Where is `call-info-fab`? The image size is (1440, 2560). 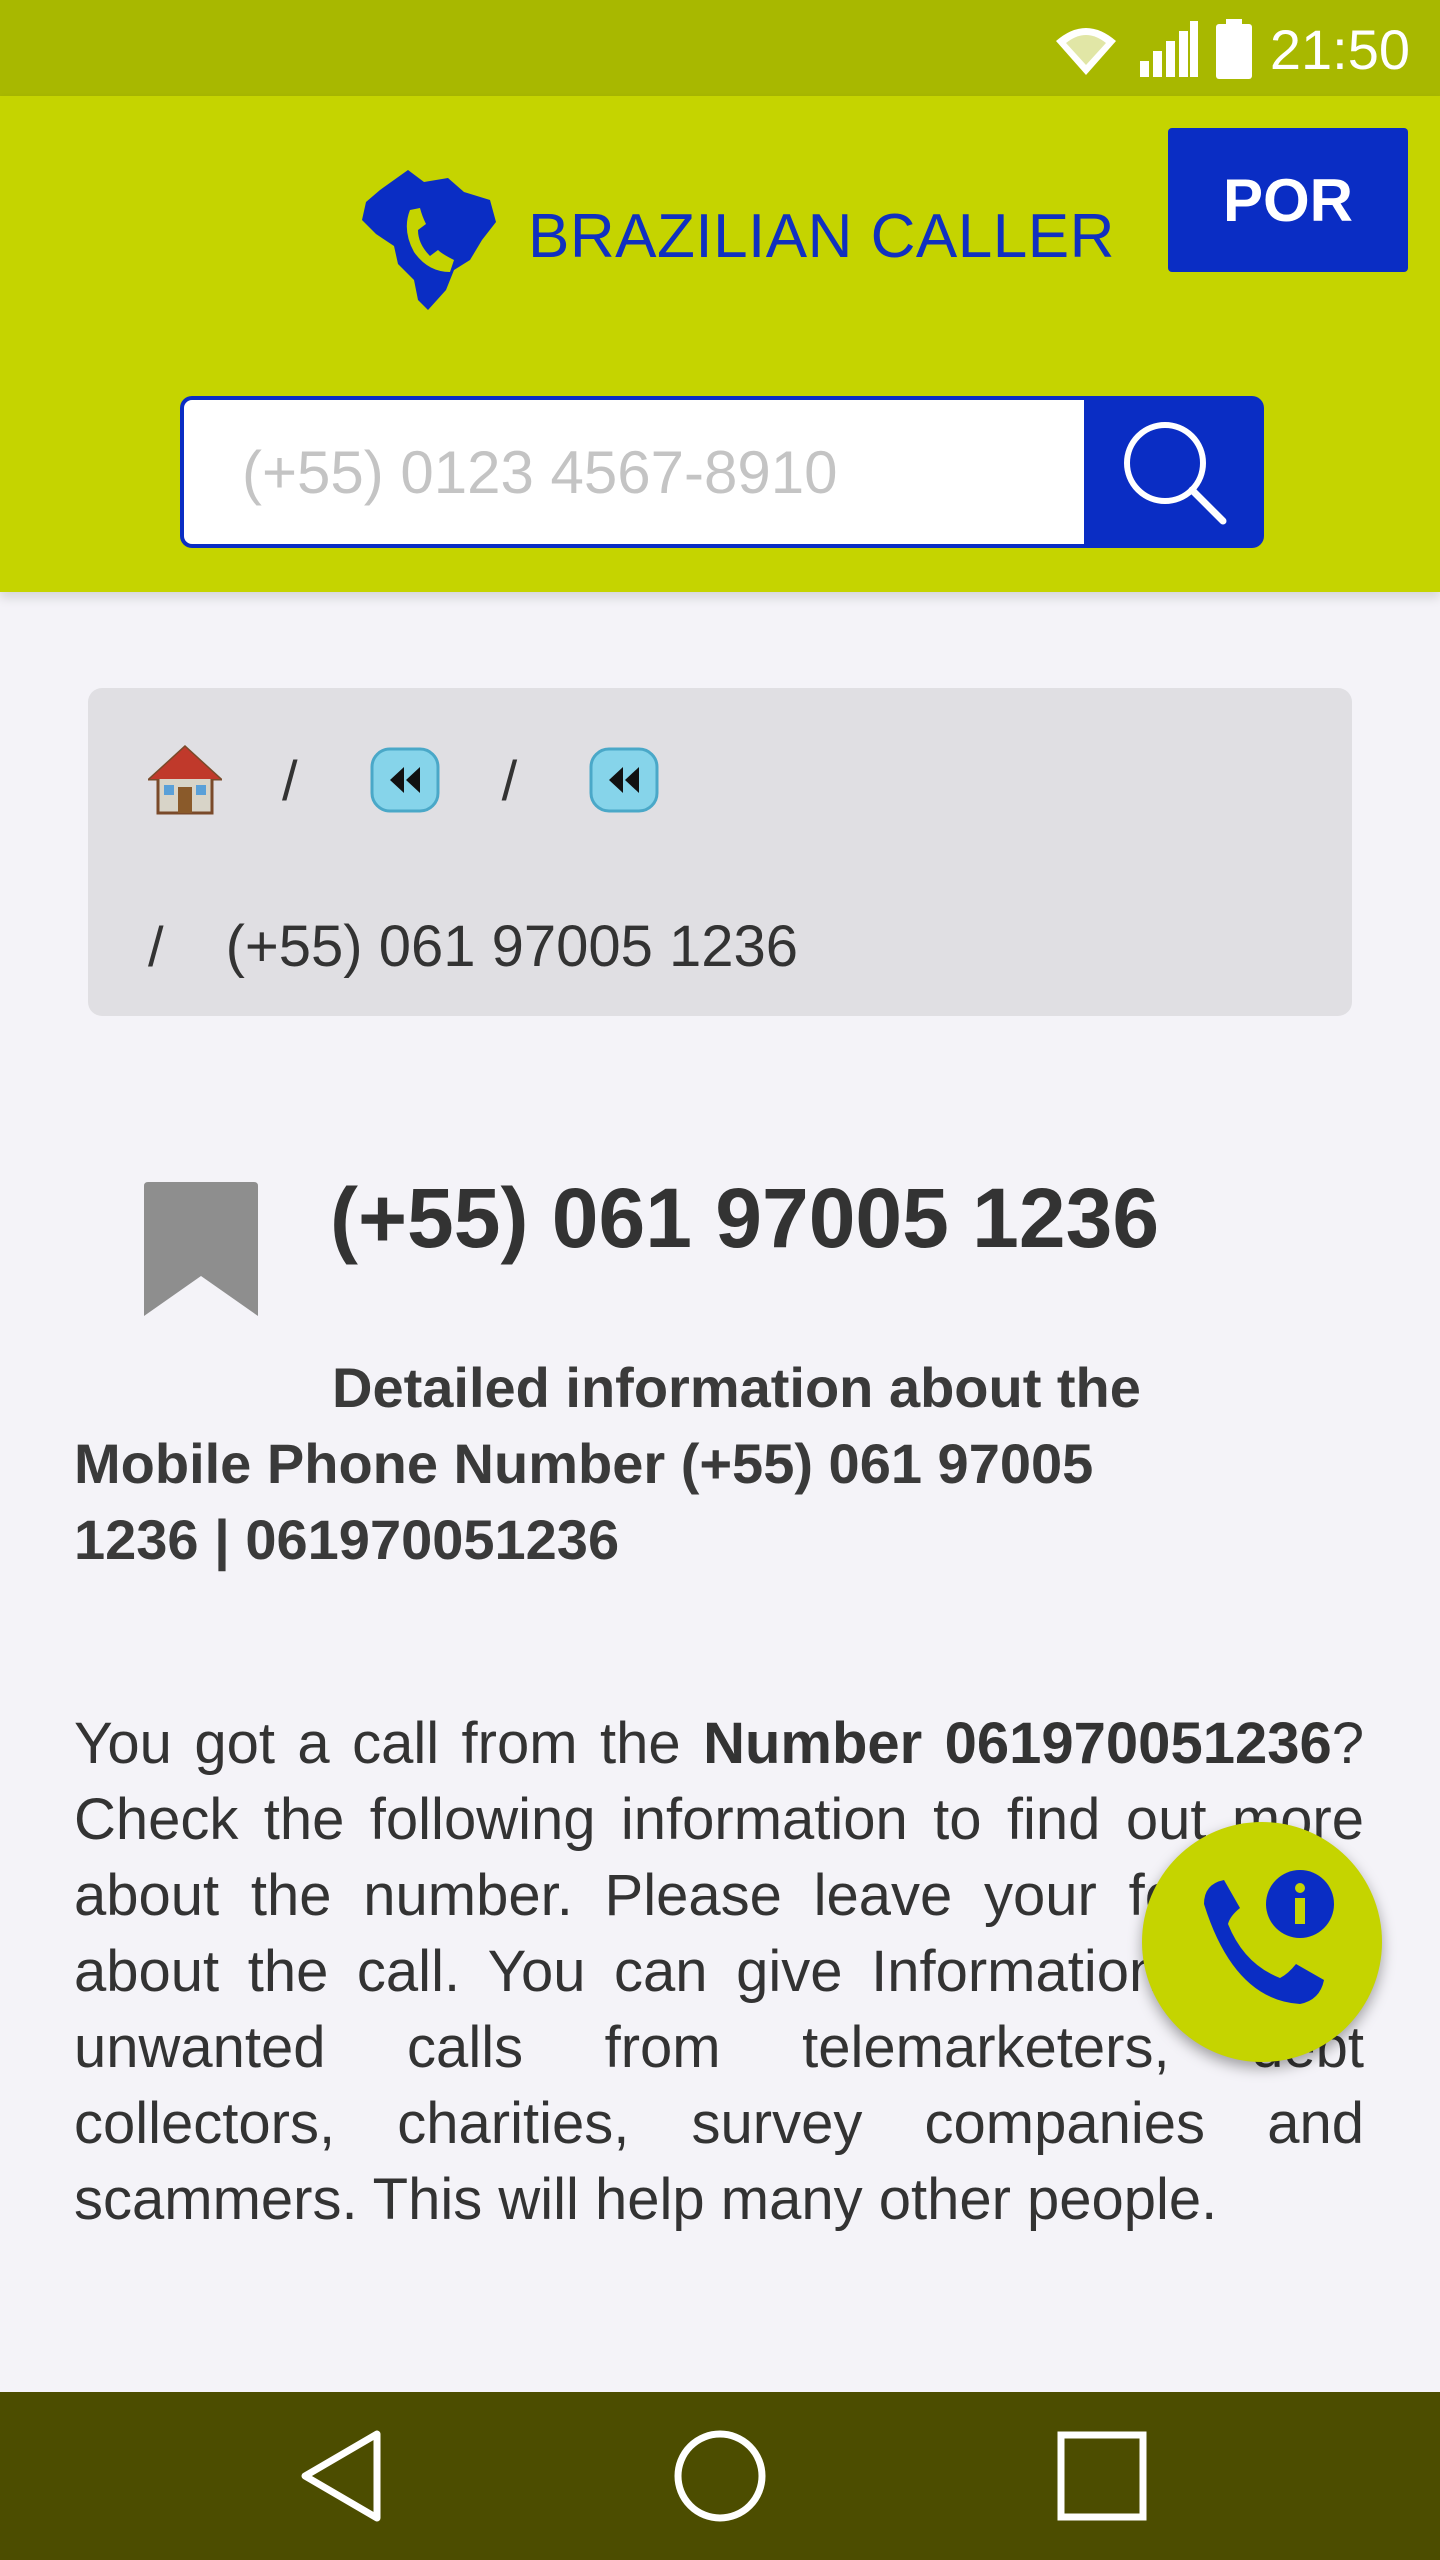 call-info-fab is located at coordinates (1262, 1942).